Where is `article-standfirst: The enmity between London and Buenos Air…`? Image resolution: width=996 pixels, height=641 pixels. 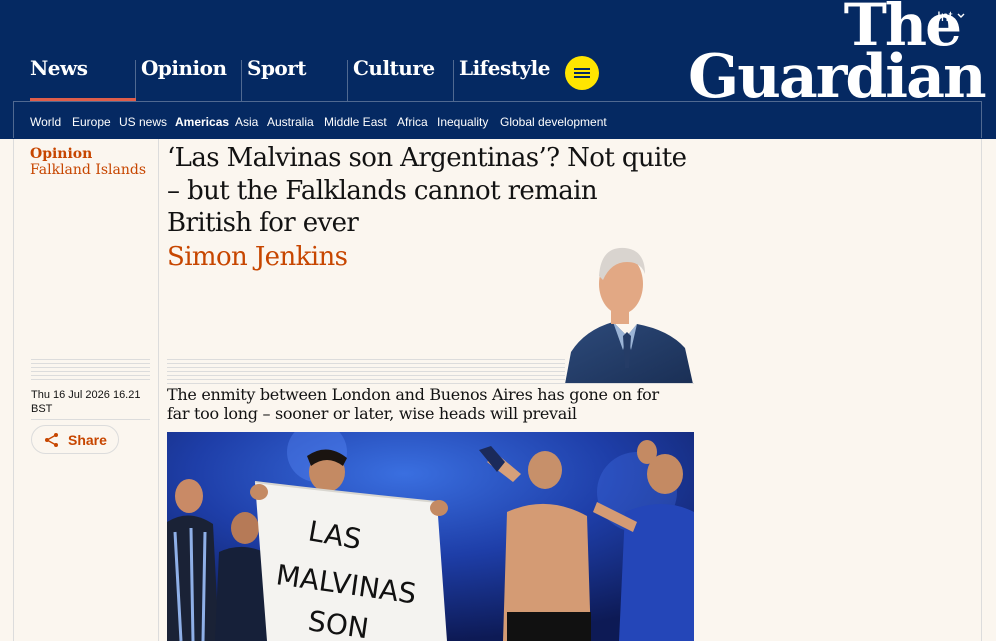
article-standfirst: The enmity between London and Buenos Air… is located at coordinates (413, 404).